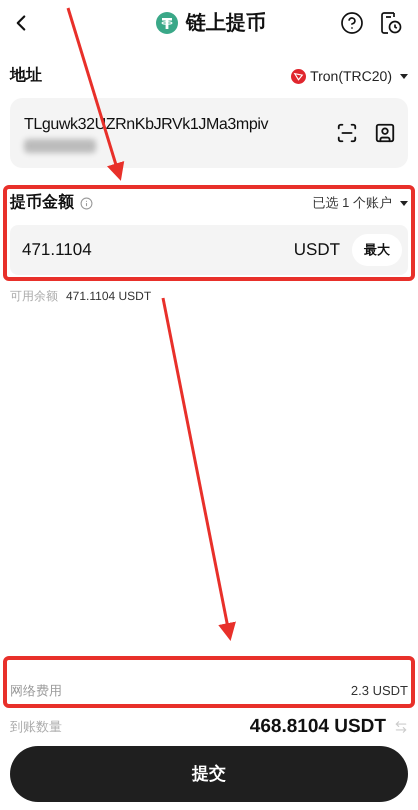 The image size is (418, 810). I want to click on scan-icon, so click(347, 133).